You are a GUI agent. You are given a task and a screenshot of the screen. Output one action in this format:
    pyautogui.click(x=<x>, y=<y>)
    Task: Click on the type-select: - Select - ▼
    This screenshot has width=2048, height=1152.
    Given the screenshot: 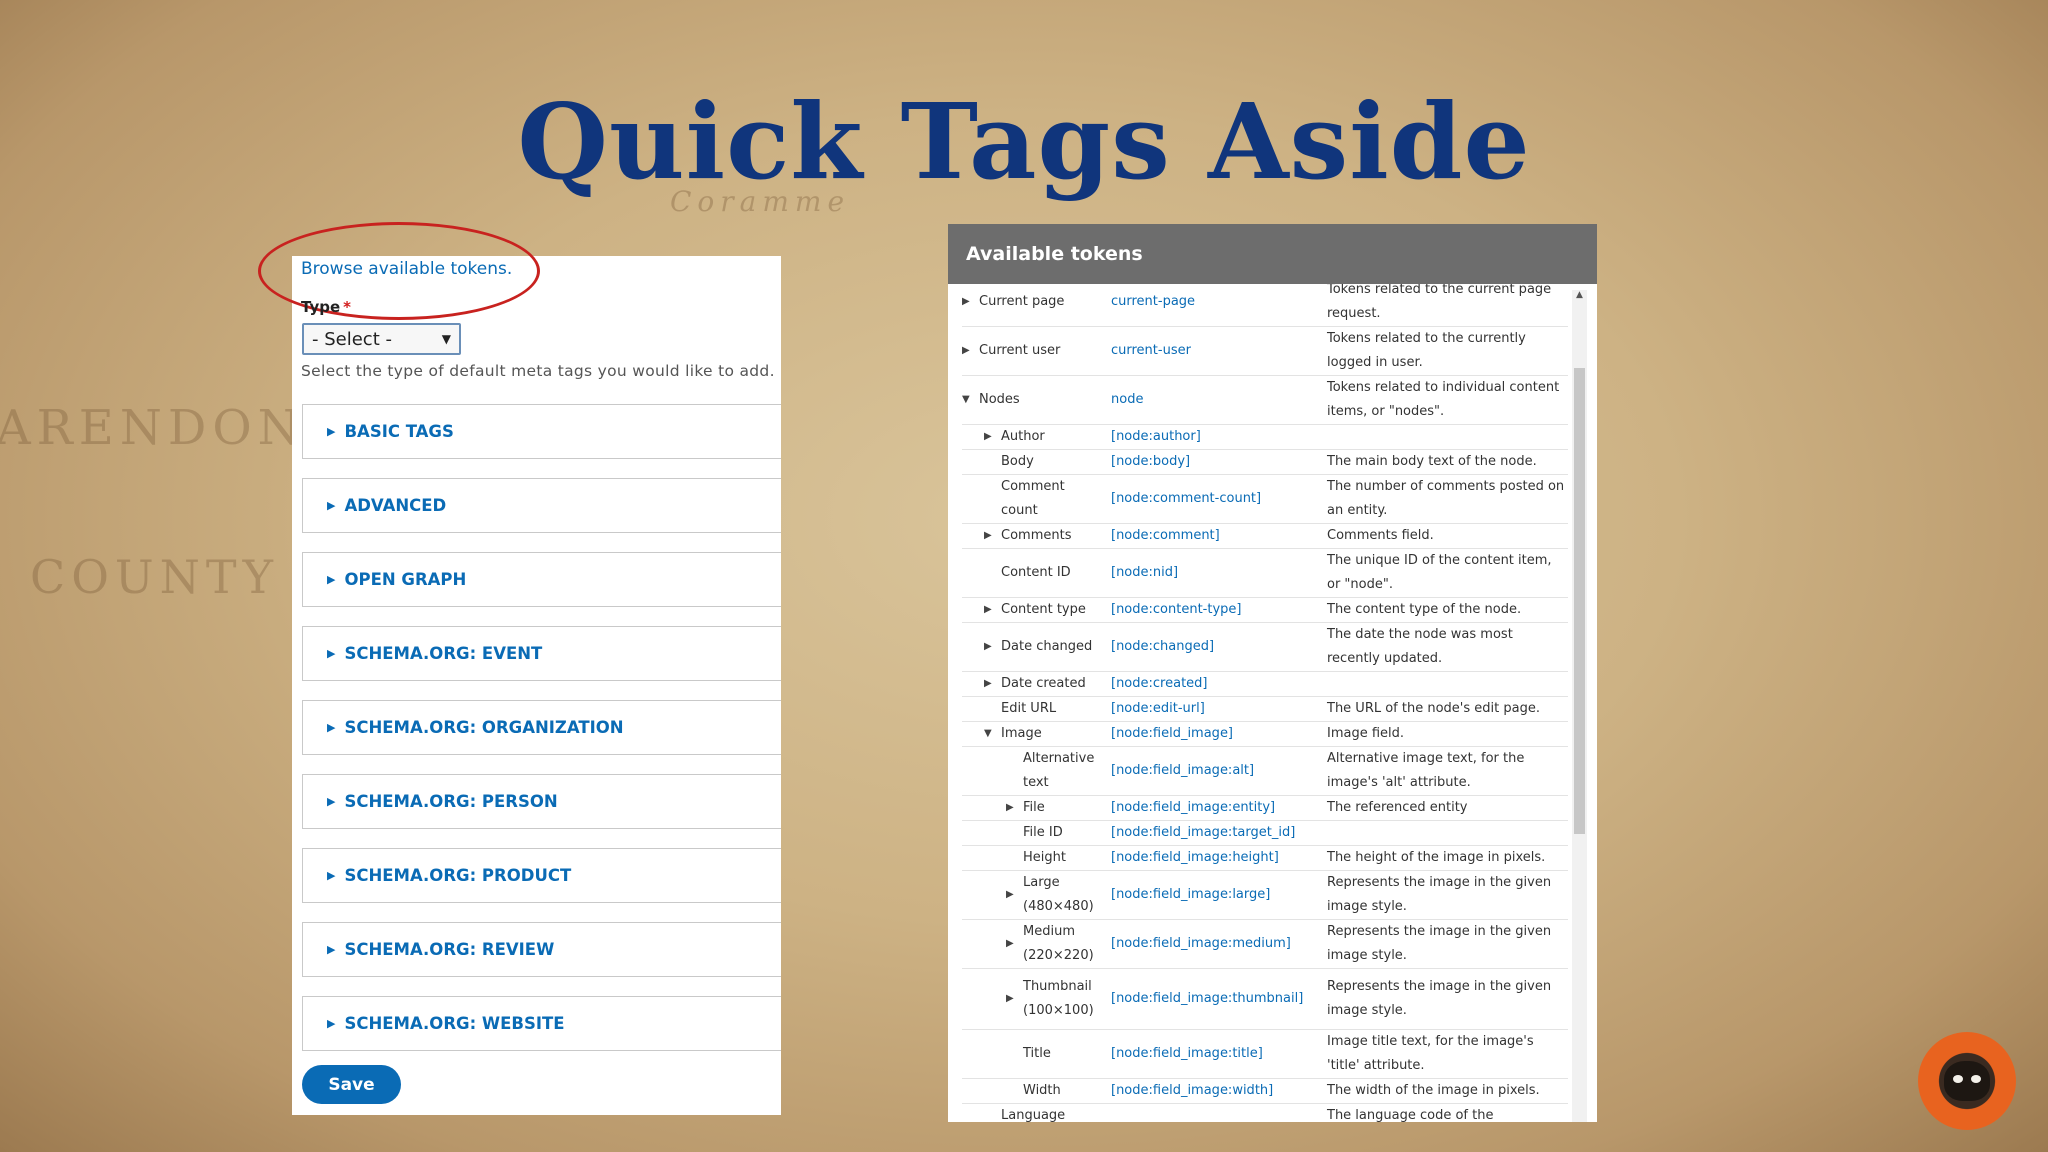 What is the action you would take?
    pyautogui.click(x=381, y=339)
    